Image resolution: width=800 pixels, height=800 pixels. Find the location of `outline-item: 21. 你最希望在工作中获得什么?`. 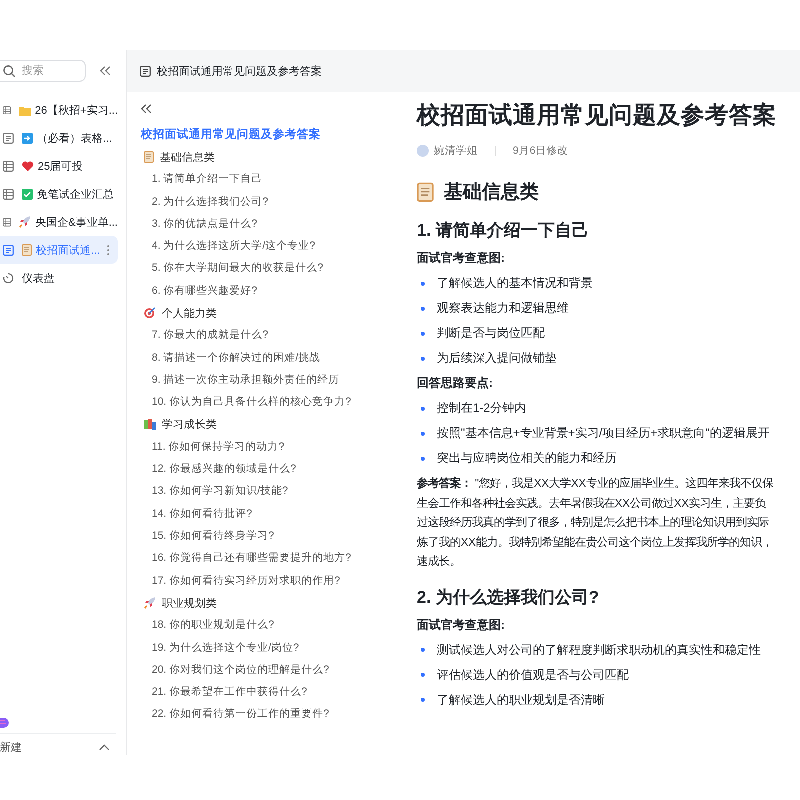

outline-item: 21. 你最希望在工作中获得什么? is located at coordinates (279, 692).